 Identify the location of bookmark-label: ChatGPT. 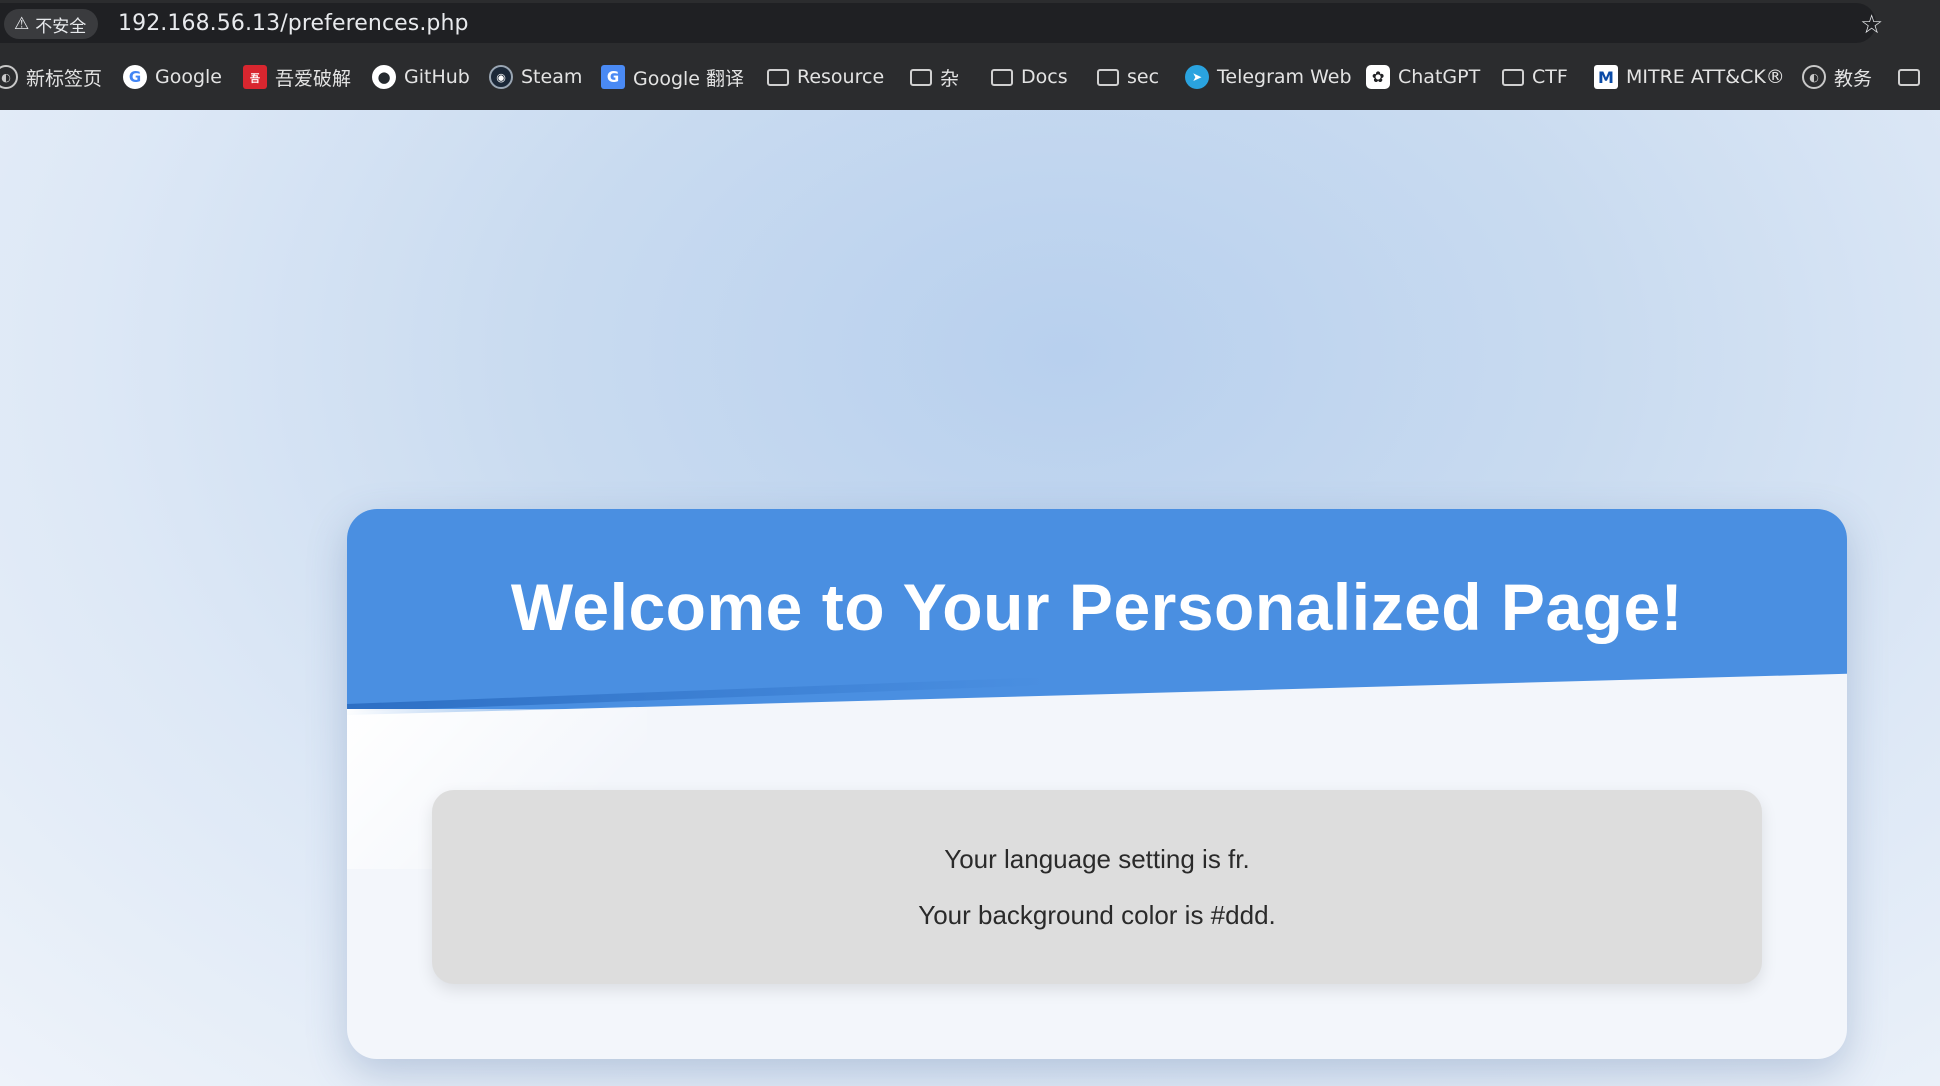
(1439, 77).